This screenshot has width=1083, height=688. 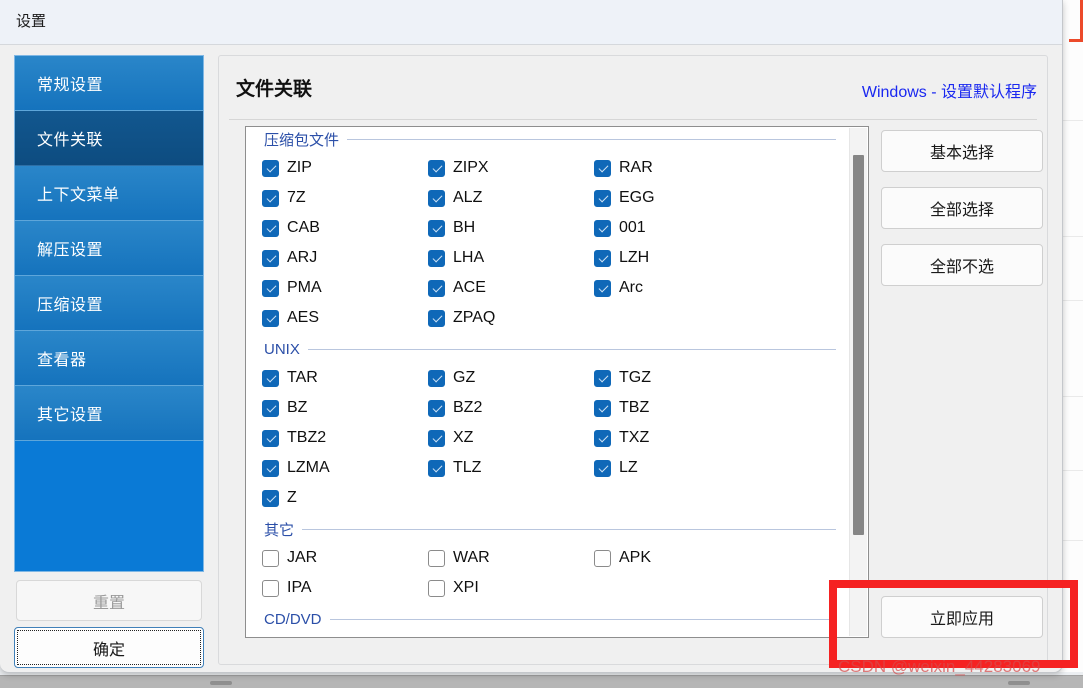 I want to click on checkbox-war: WAR, so click(x=495, y=558).